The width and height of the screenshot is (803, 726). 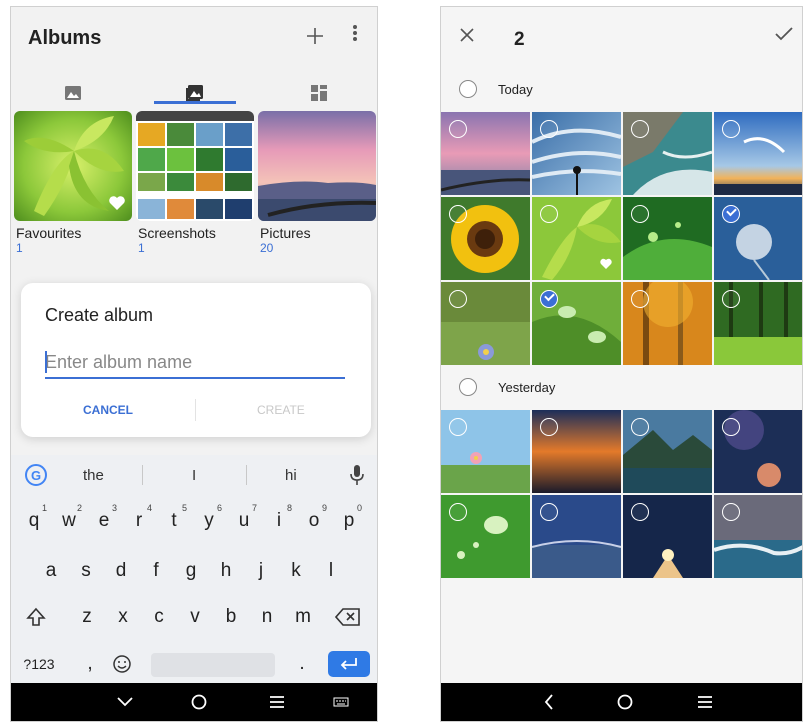 I want to click on nav-back-button, so click(x=549, y=702).